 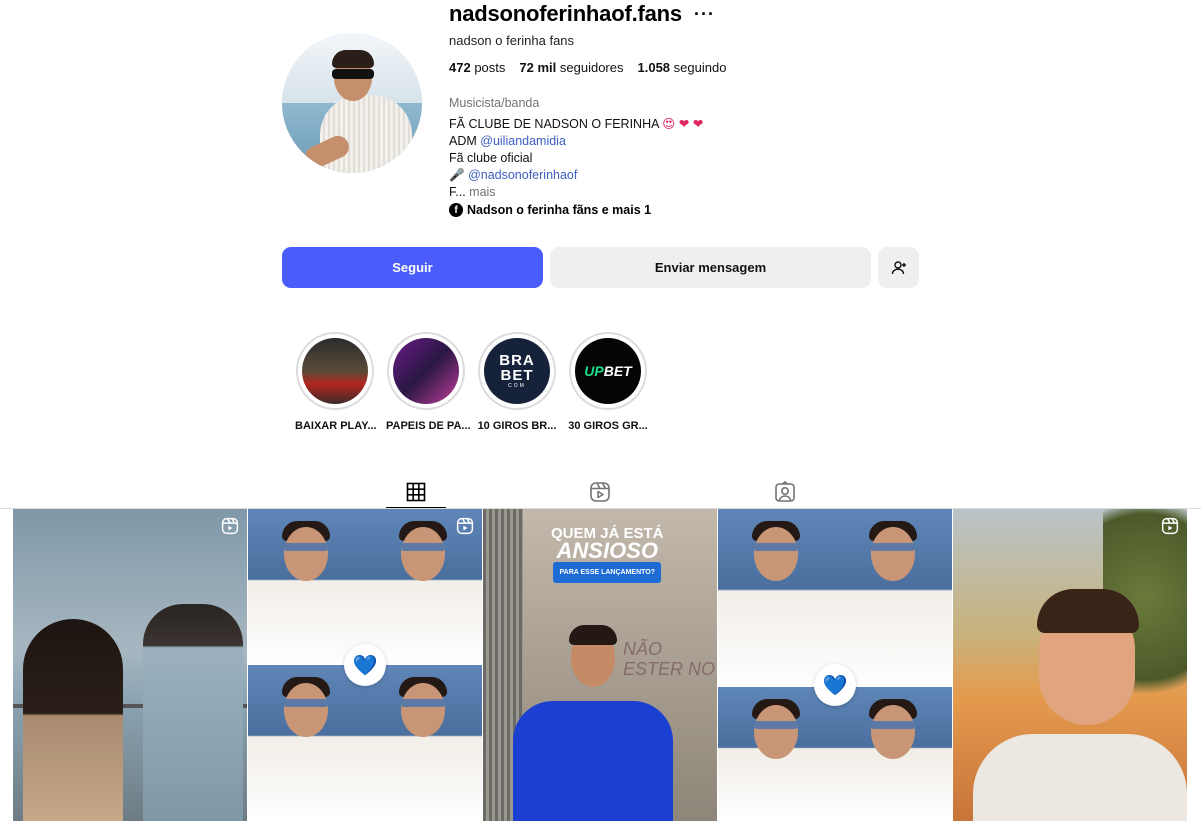 What do you see at coordinates (353, 59) in the screenshot?
I see `avatar-hair` at bounding box center [353, 59].